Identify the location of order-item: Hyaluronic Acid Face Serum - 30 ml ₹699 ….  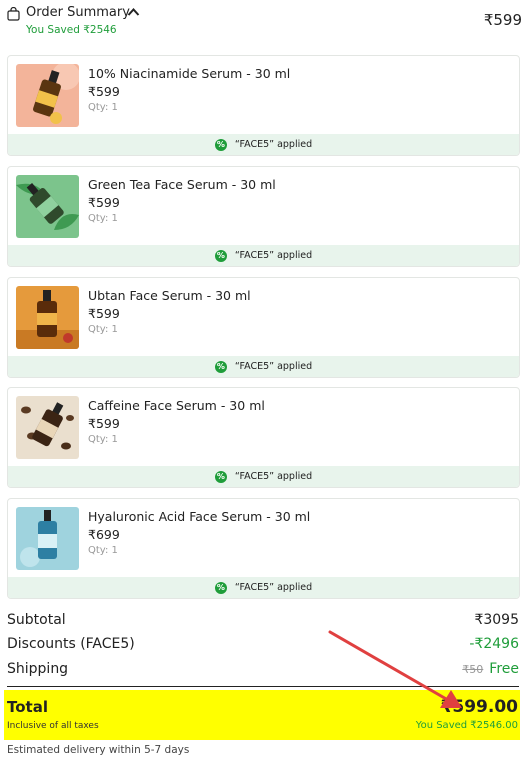
(263, 548).